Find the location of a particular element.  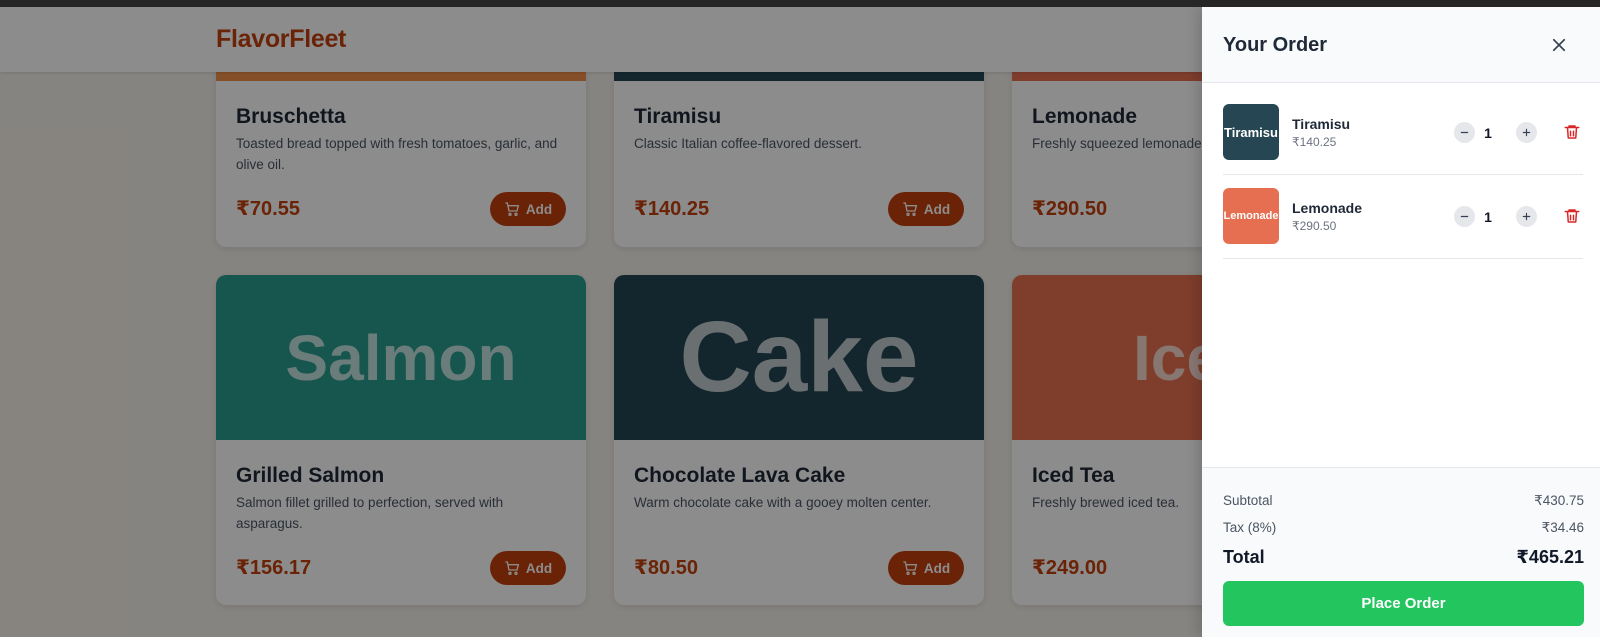

close-cart-button is located at coordinates (1559, 45).